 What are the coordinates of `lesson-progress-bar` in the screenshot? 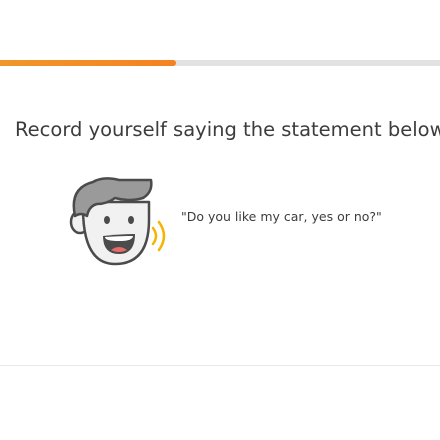 It's located at (220, 63).